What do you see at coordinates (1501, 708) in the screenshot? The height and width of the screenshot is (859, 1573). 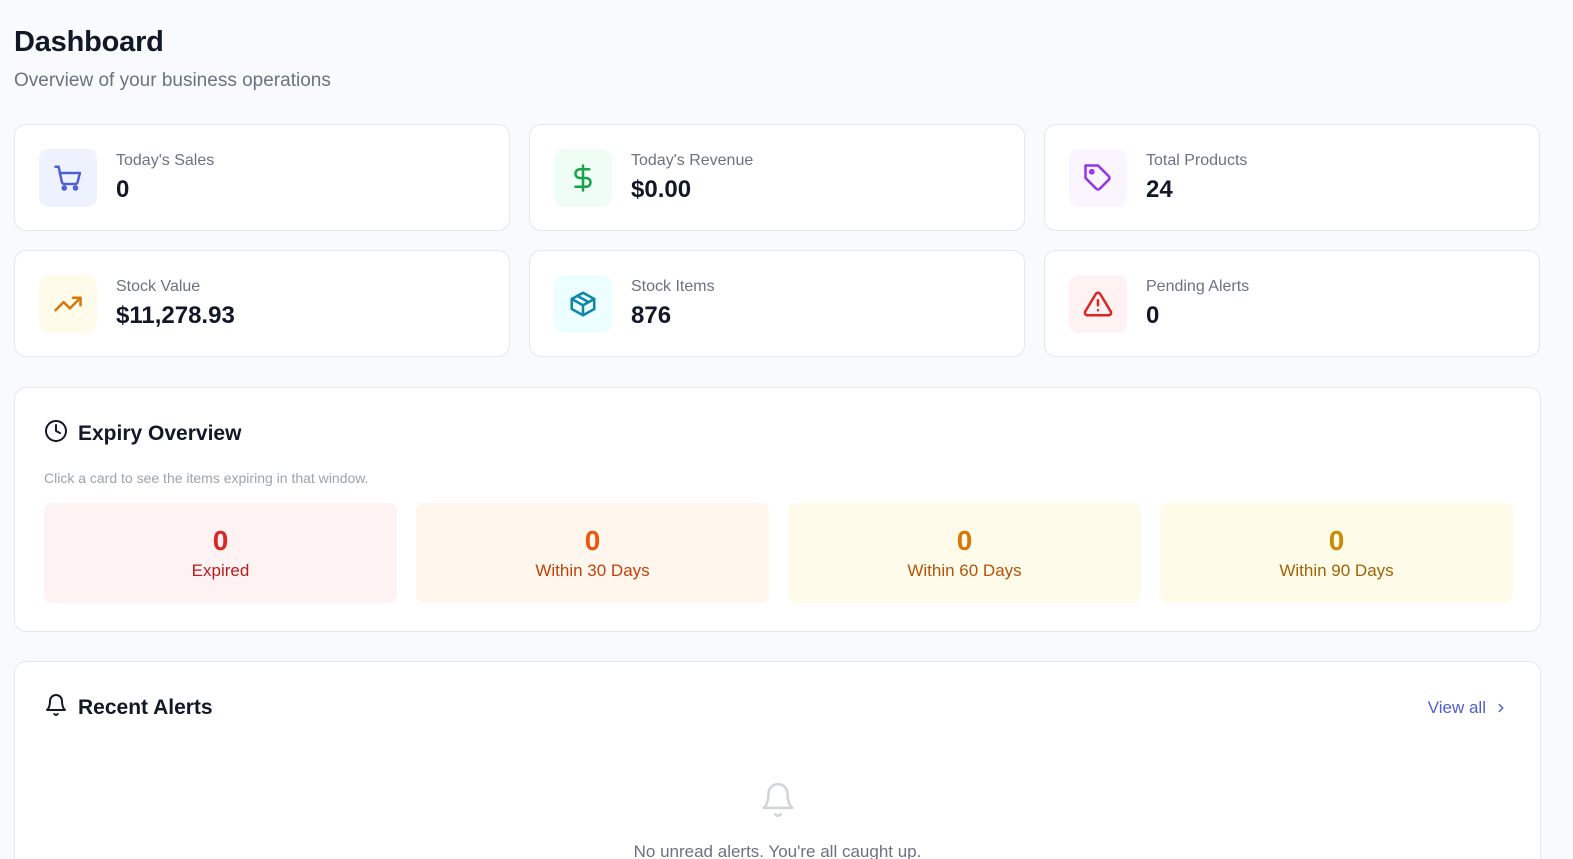 I see `chevron-right-icon` at bounding box center [1501, 708].